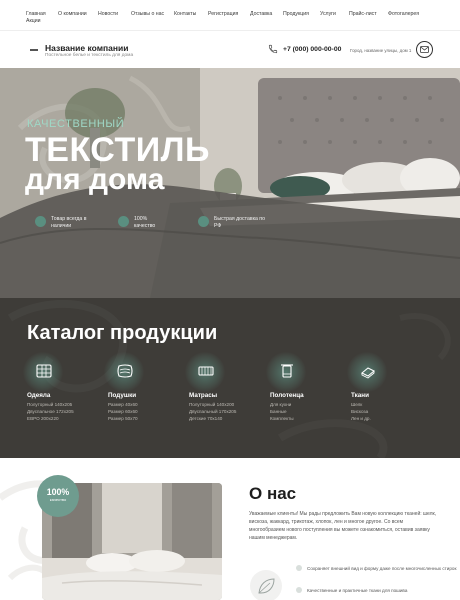 The height and width of the screenshot is (600, 460). I want to click on leaf-icon, so click(266, 586).